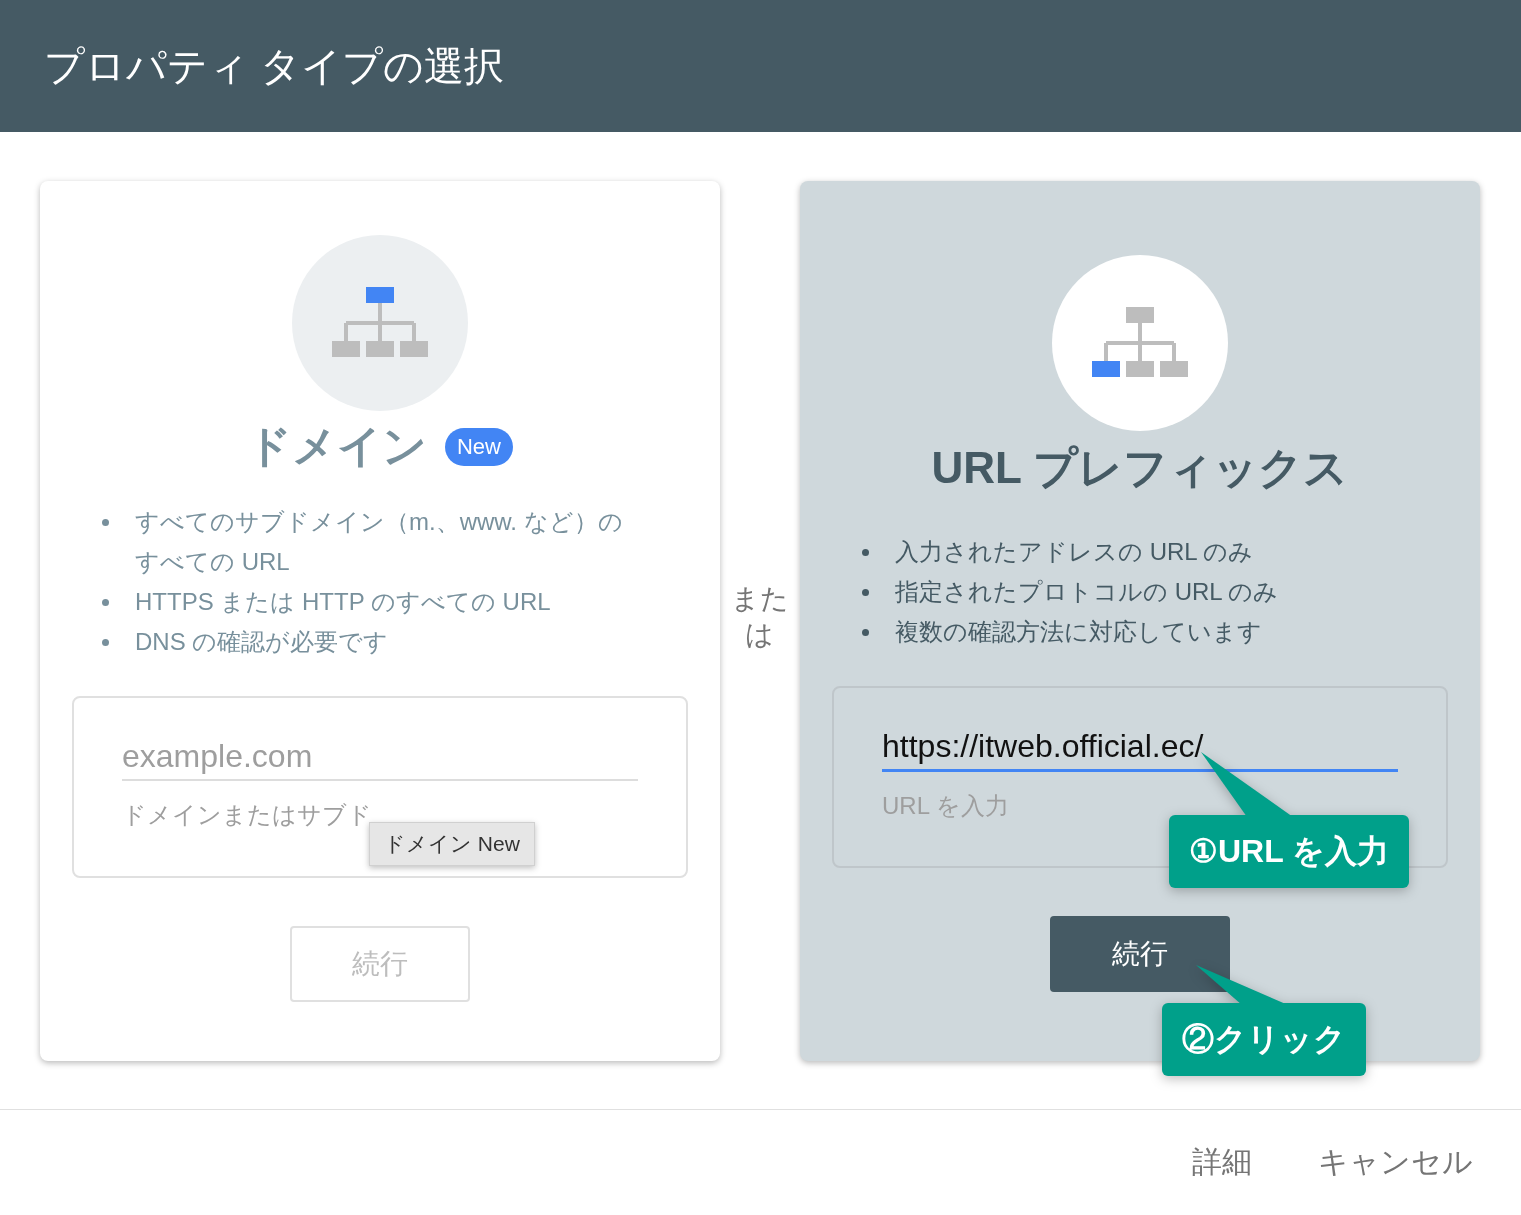 The height and width of the screenshot is (1215, 1521). Describe the element at coordinates (1078, 632) in the screenshot. I see `bullet-text: 複数の確認方法に対応しています` at that location.